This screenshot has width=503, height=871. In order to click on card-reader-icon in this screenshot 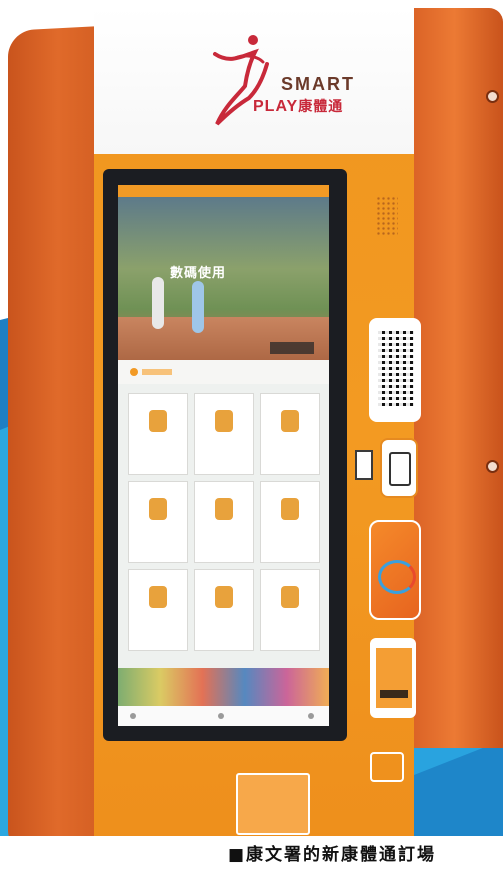, I will do `click(364, 465)`.